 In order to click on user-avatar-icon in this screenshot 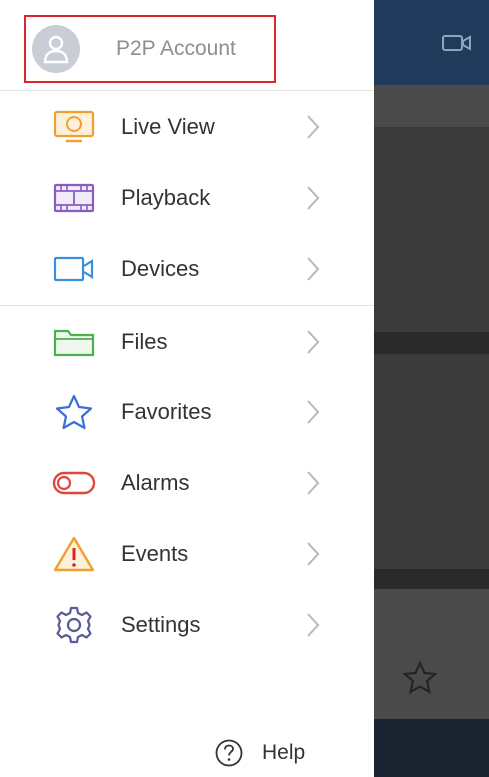, I will do `click(56, 49)`.